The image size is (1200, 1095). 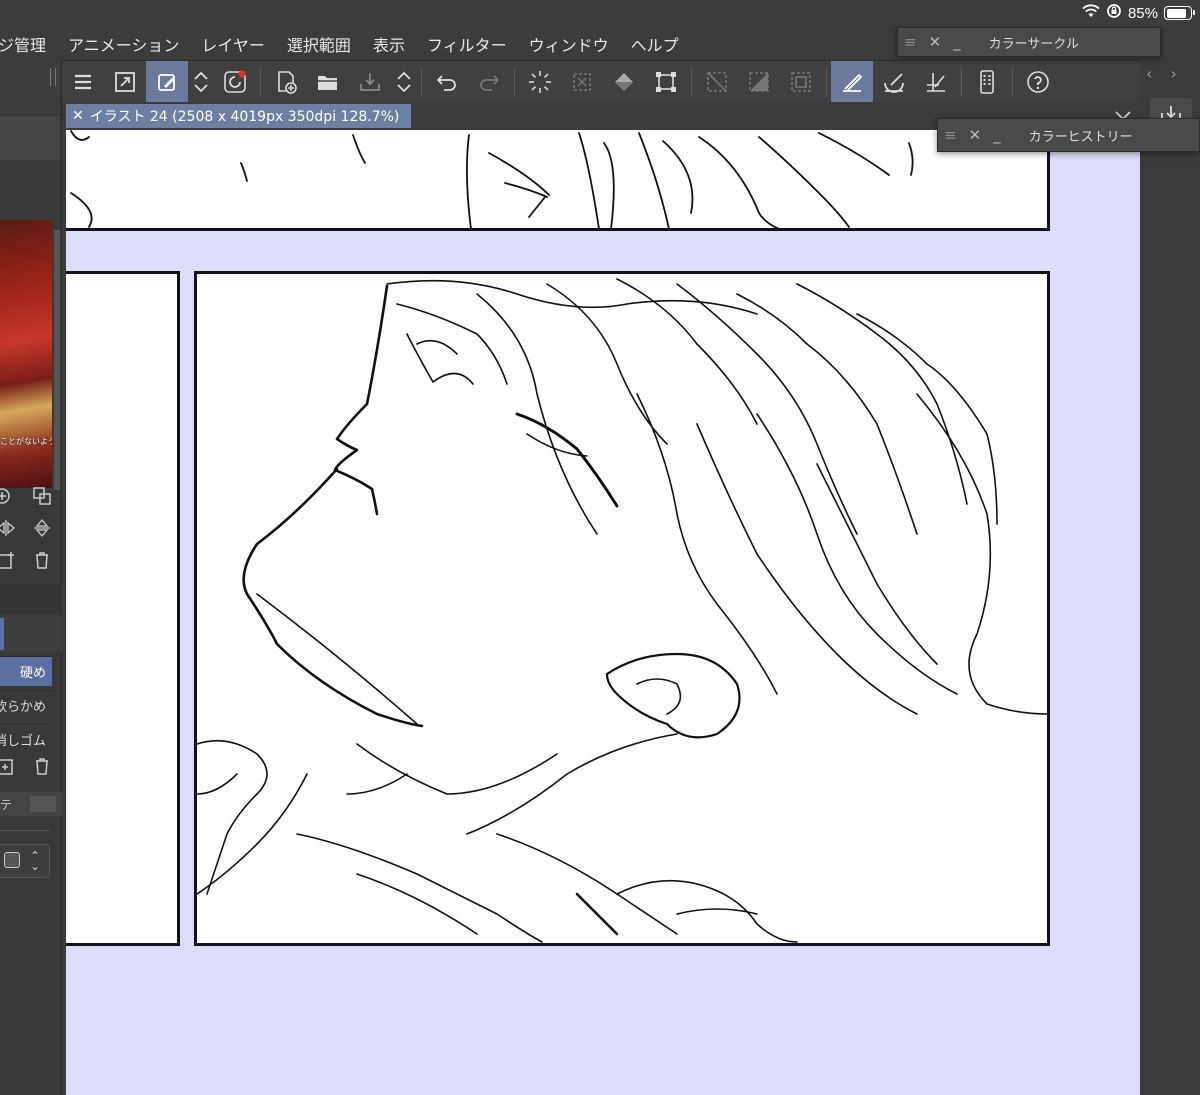 I want to click on menu-item-help: ヘルプ, so click(x=655, y=44).